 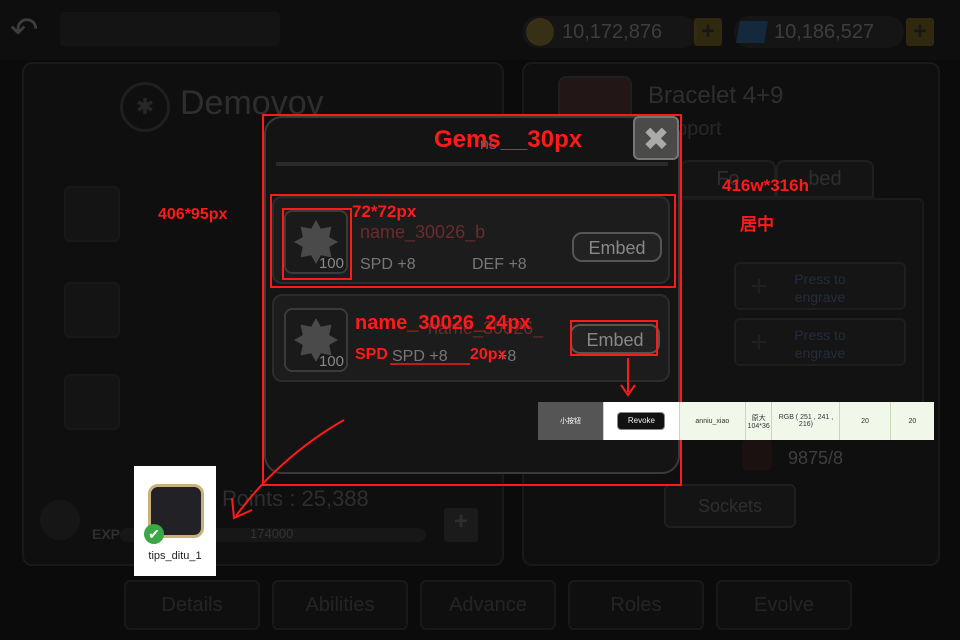 I want to click on spec-type: 小按钮, so click(x=571, y=421).